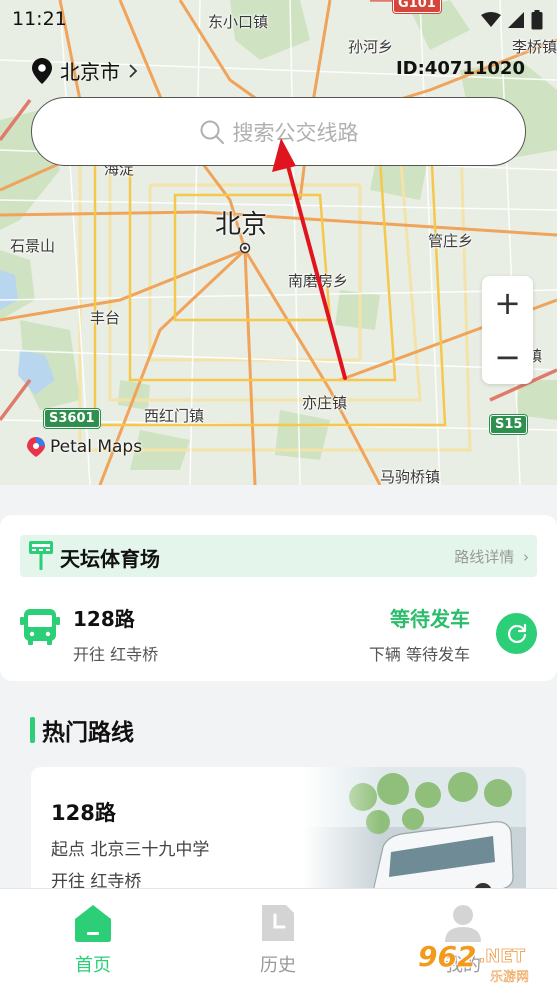  I want to click on hot-route-card: 128路 起点 北京三十九中学 开往 红寺桥, so click(278, 837).